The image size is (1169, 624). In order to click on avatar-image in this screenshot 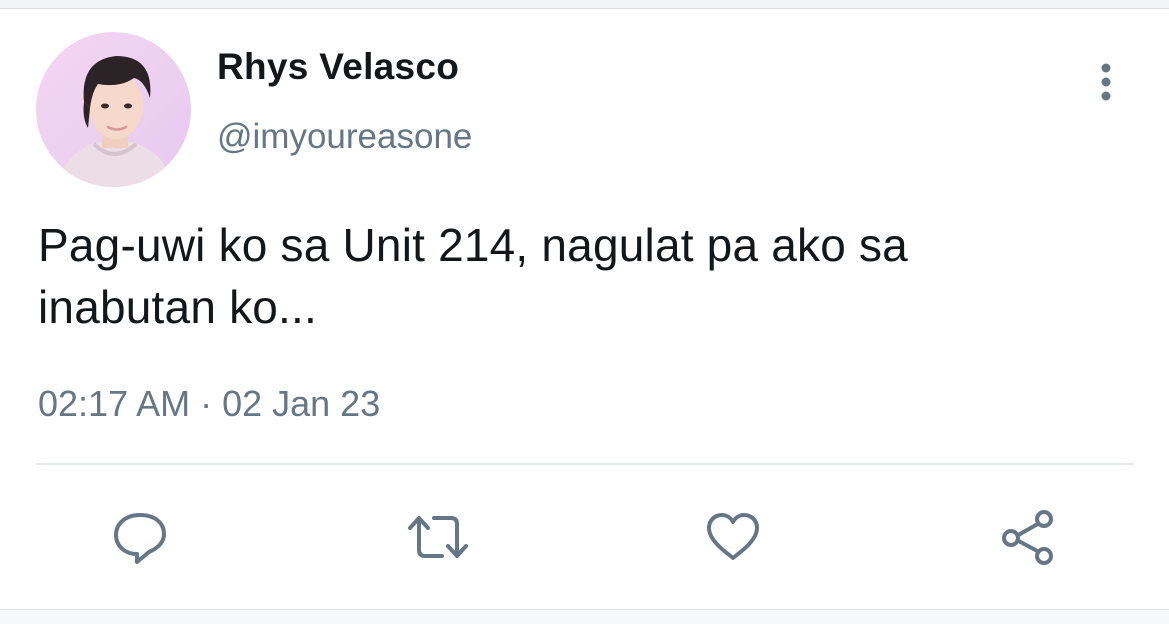, I will do `click(113, 109)`.